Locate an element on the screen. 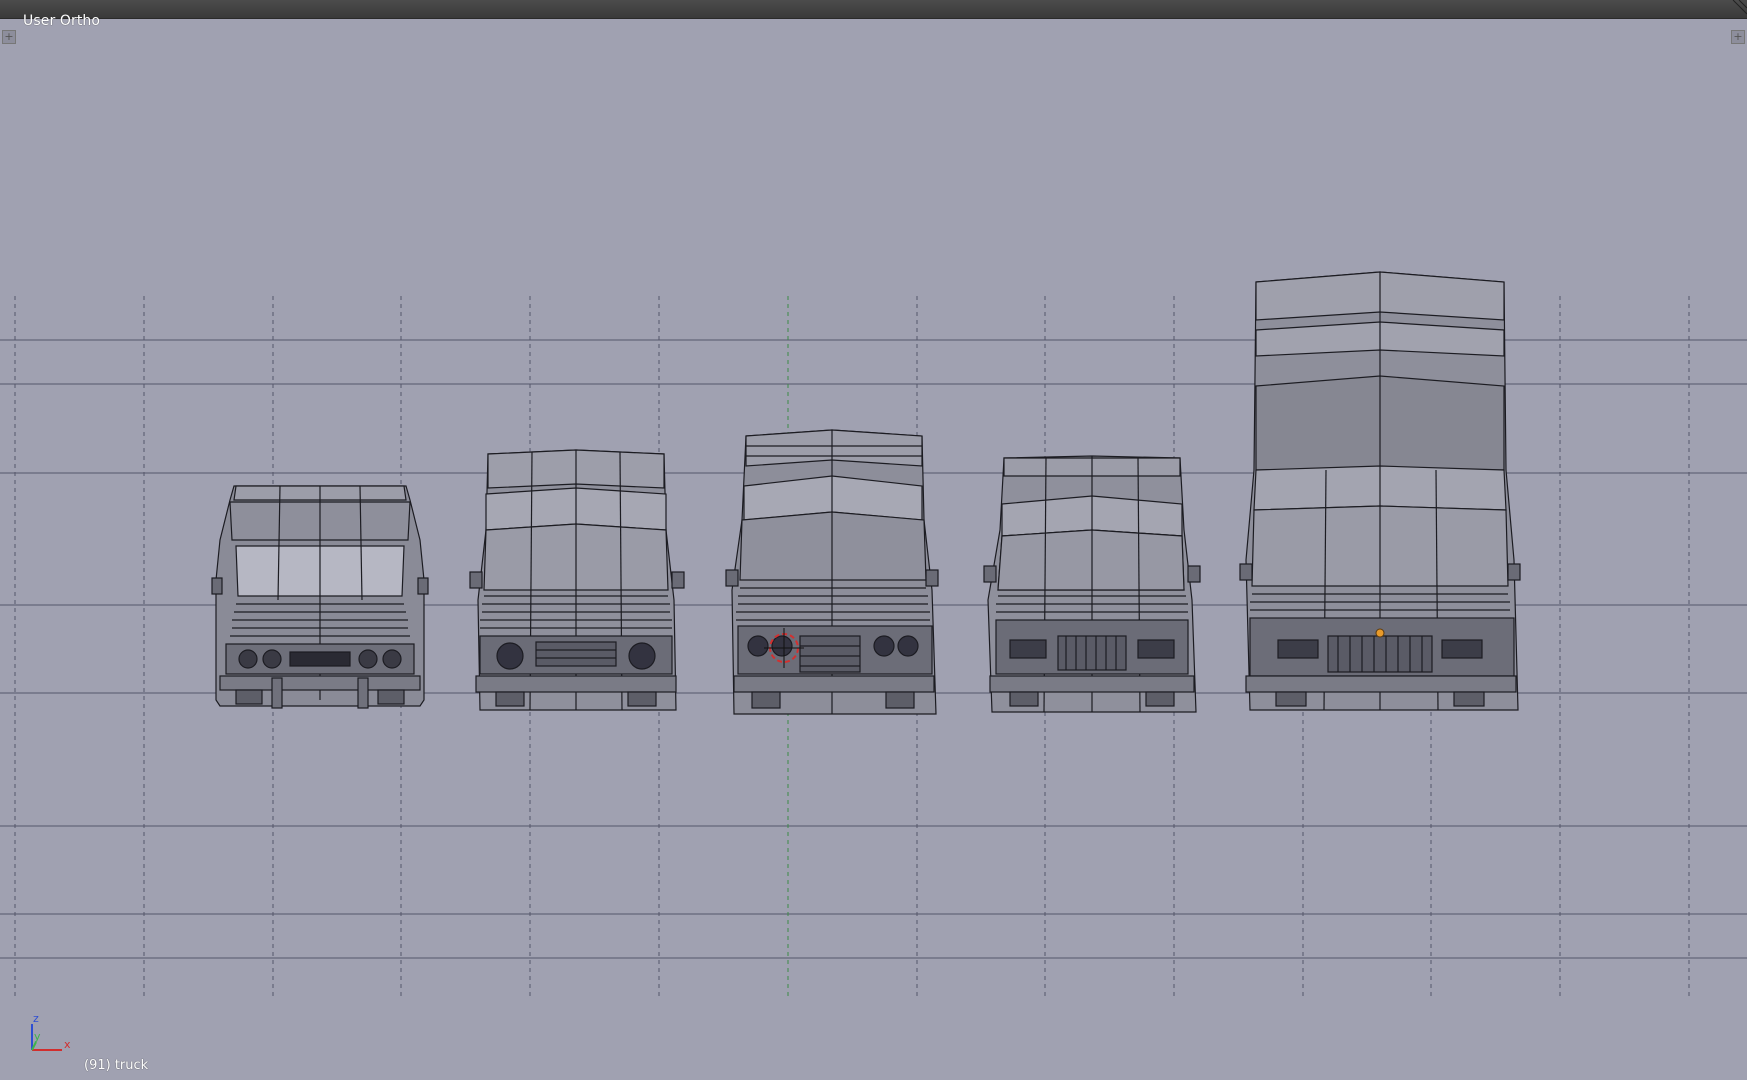 Image resolution: width=1747 pixels, height=1080 pixels. area-split-right-plus-icon: + is located at coordinates (1738, 37).